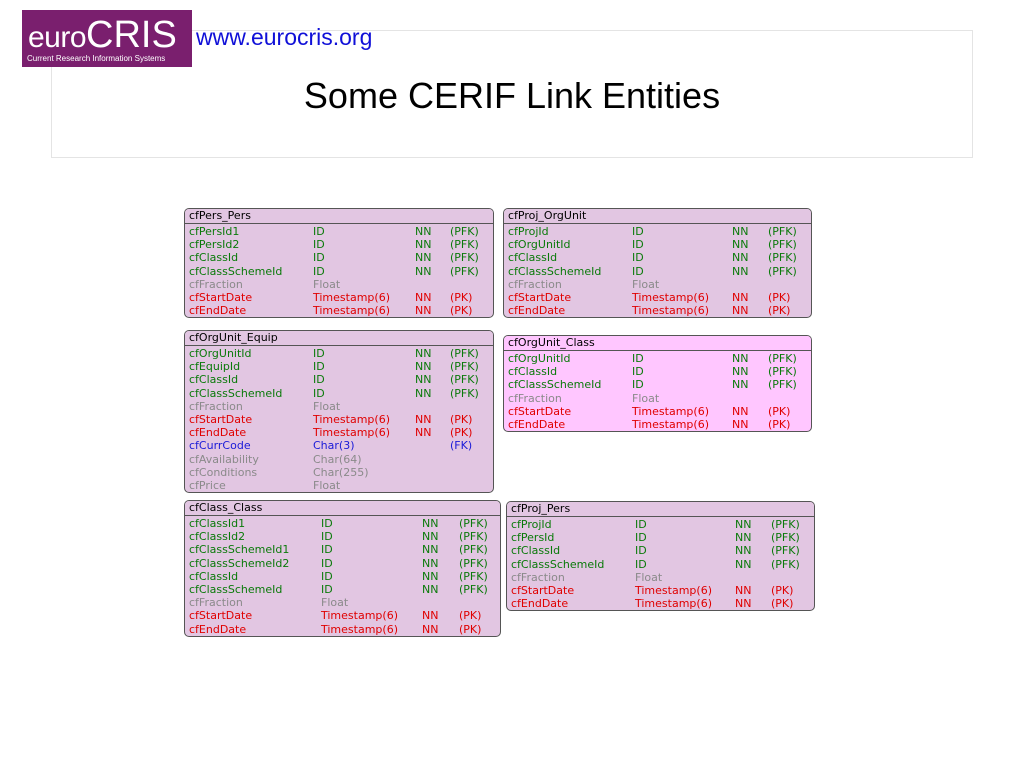 This screenshot has width=1024, height=768. What do you see at coordinates (339, 379) in the screenshot?
I see `attribute-row: cfClassId ID NN (PFK)` at bounding box center [339, 379].